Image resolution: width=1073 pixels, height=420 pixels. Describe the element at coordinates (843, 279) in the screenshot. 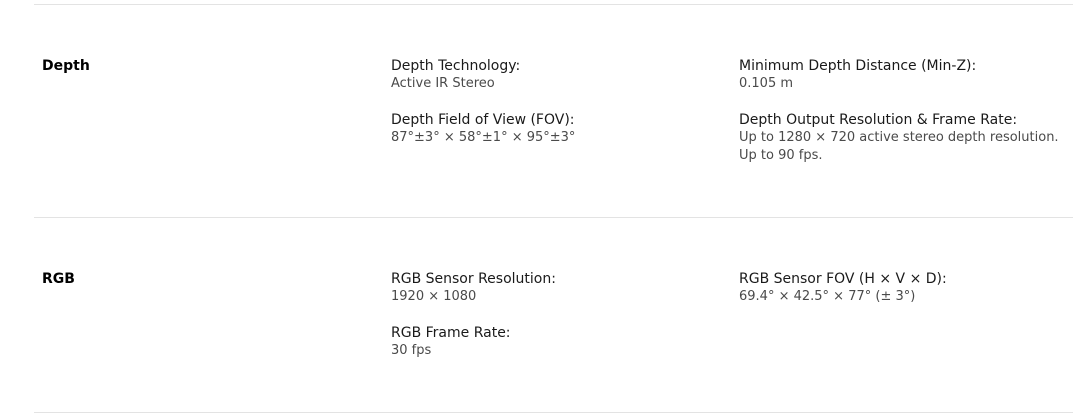

I see `spec-label: RGB Sensor FOV (H × V × D):` at that location.